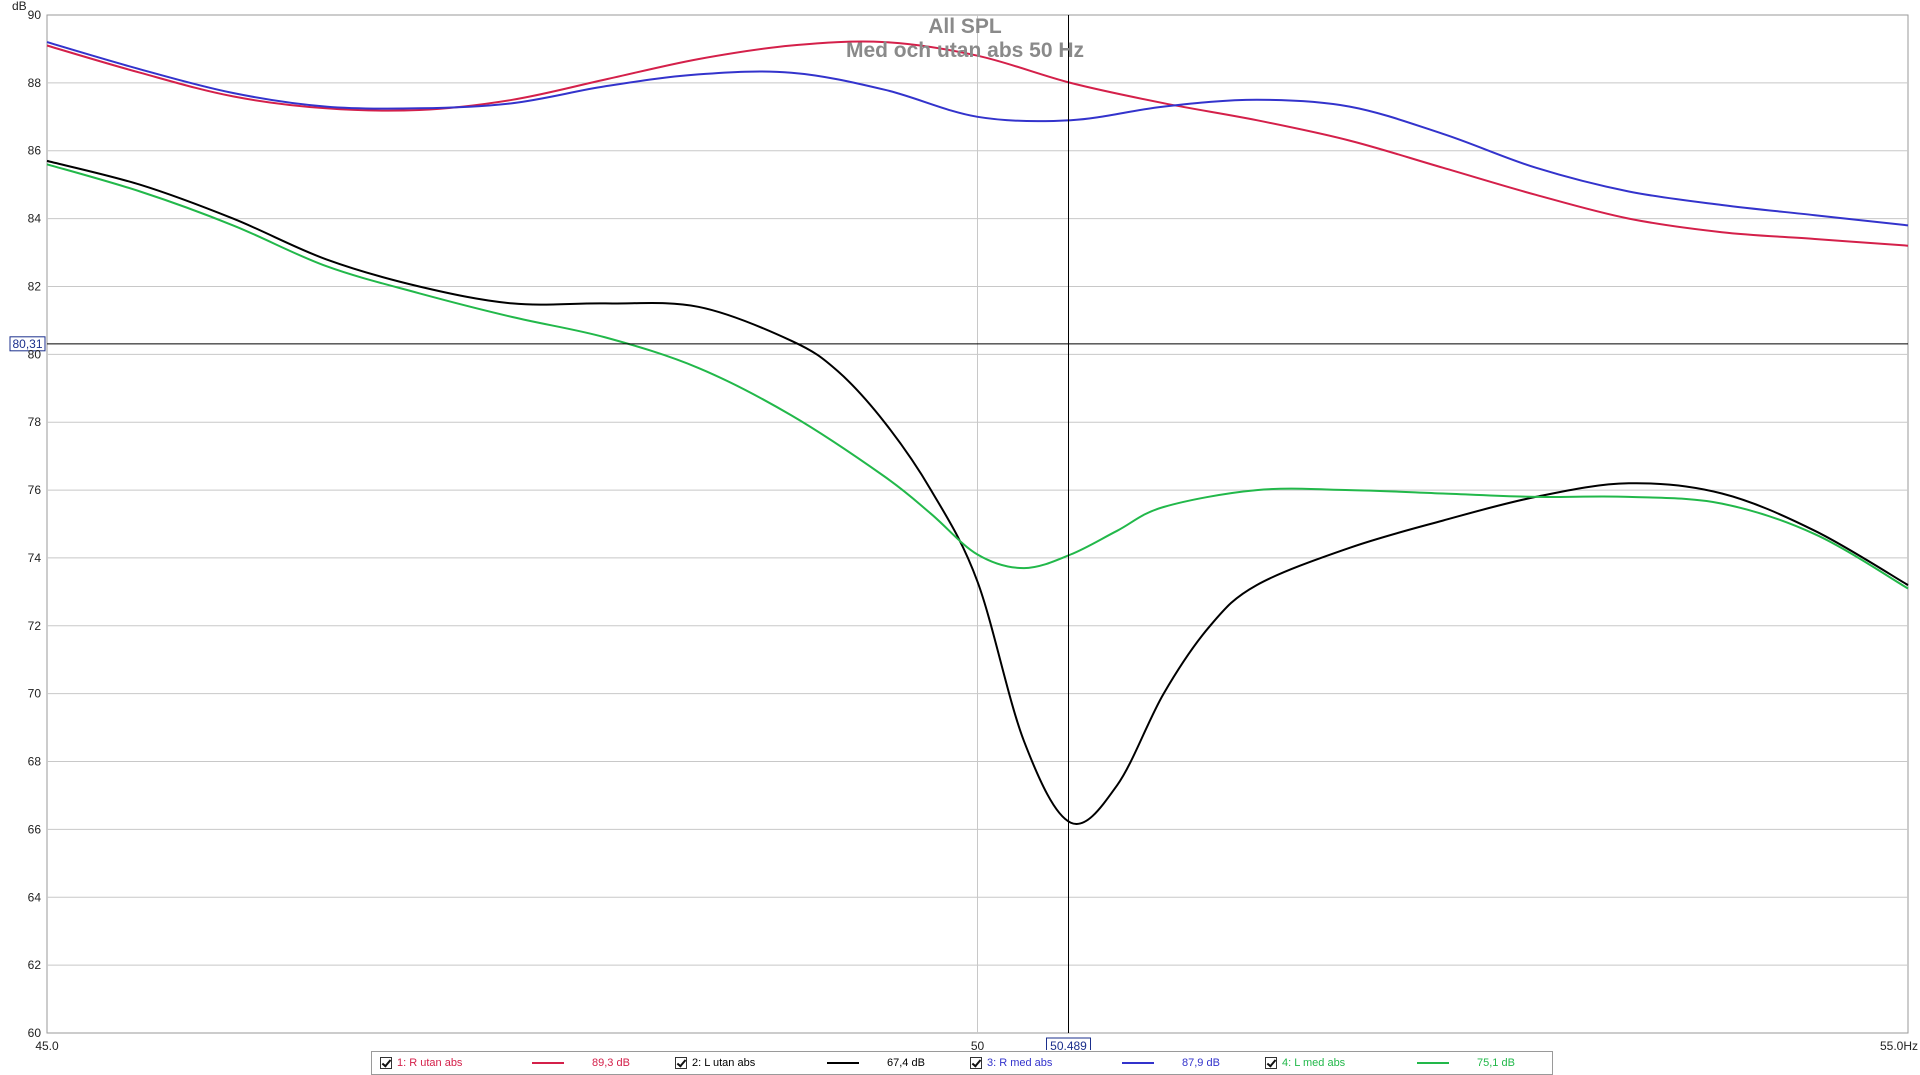 Image resolution: width=1920 pixels, height=1075 pixels. Describe the element at coordinates (1020, 1063) in the screenshot. I see `legend-label: 3: R med abs` at that location.